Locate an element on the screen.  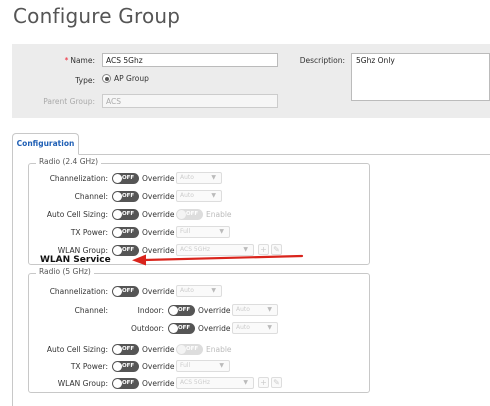
wlan-group-5-label: WLAN Group: is located at coordinates (82, 383).